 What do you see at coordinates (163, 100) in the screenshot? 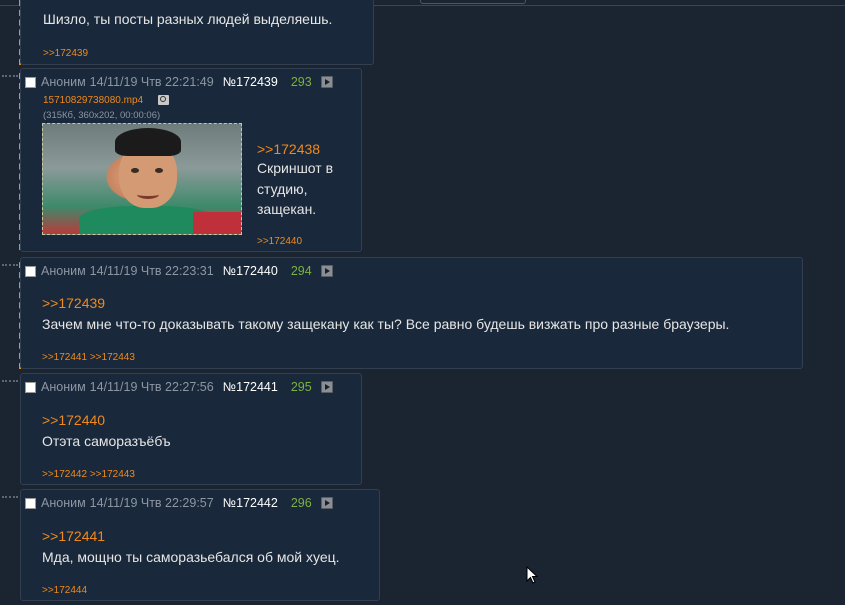
I see `magnify-icon` at bounding box center [163, 100].